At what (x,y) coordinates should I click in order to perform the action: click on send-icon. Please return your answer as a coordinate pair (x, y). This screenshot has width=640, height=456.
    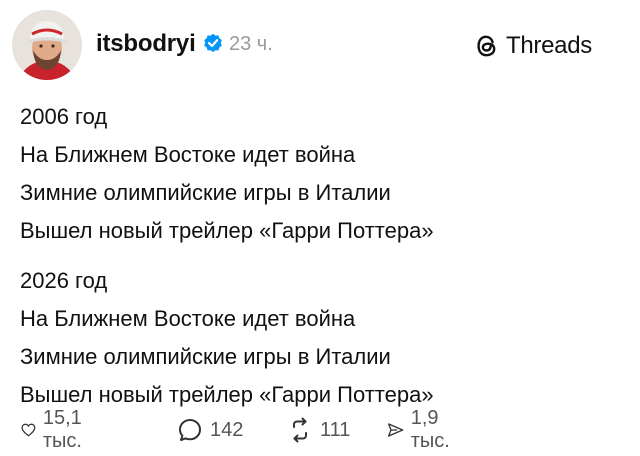
    Looking at the image, I should click on (396, 430).